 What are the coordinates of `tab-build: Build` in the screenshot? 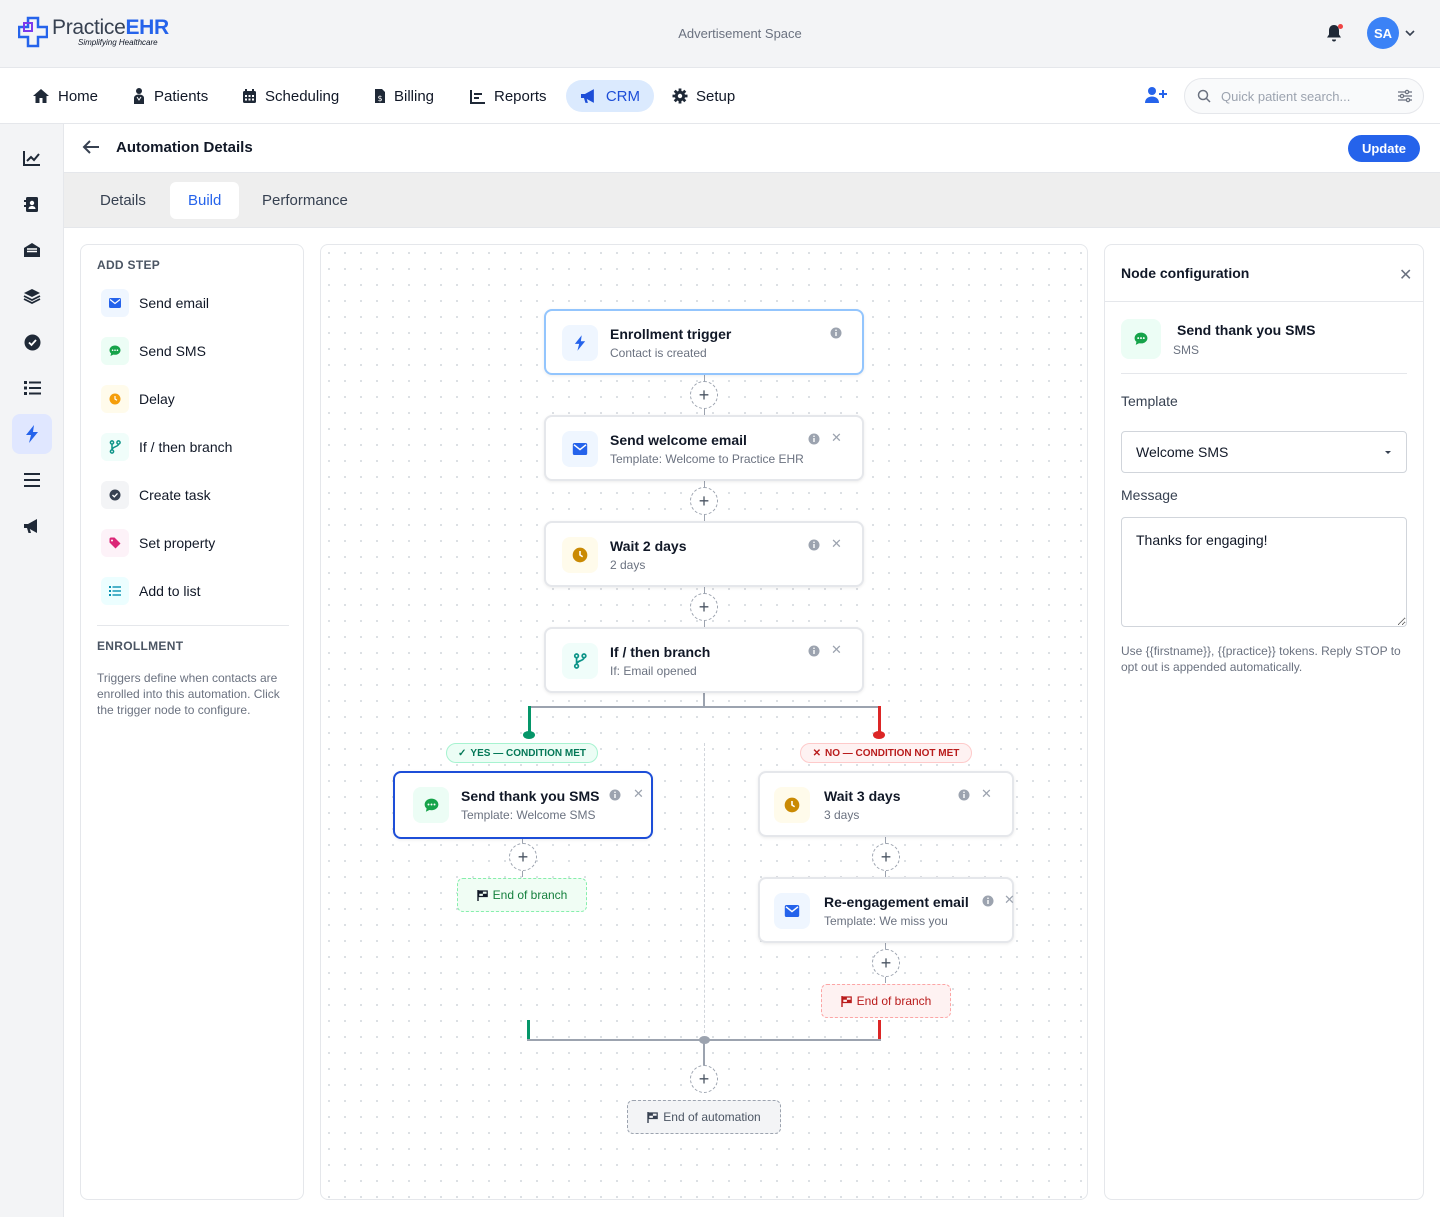 It's located at (205, 200).